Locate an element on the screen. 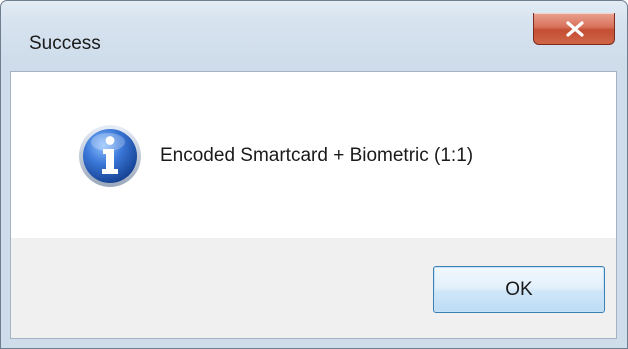 The height and width of the screenshot is (349, 628). close-button is located at coordinates (574, 29).